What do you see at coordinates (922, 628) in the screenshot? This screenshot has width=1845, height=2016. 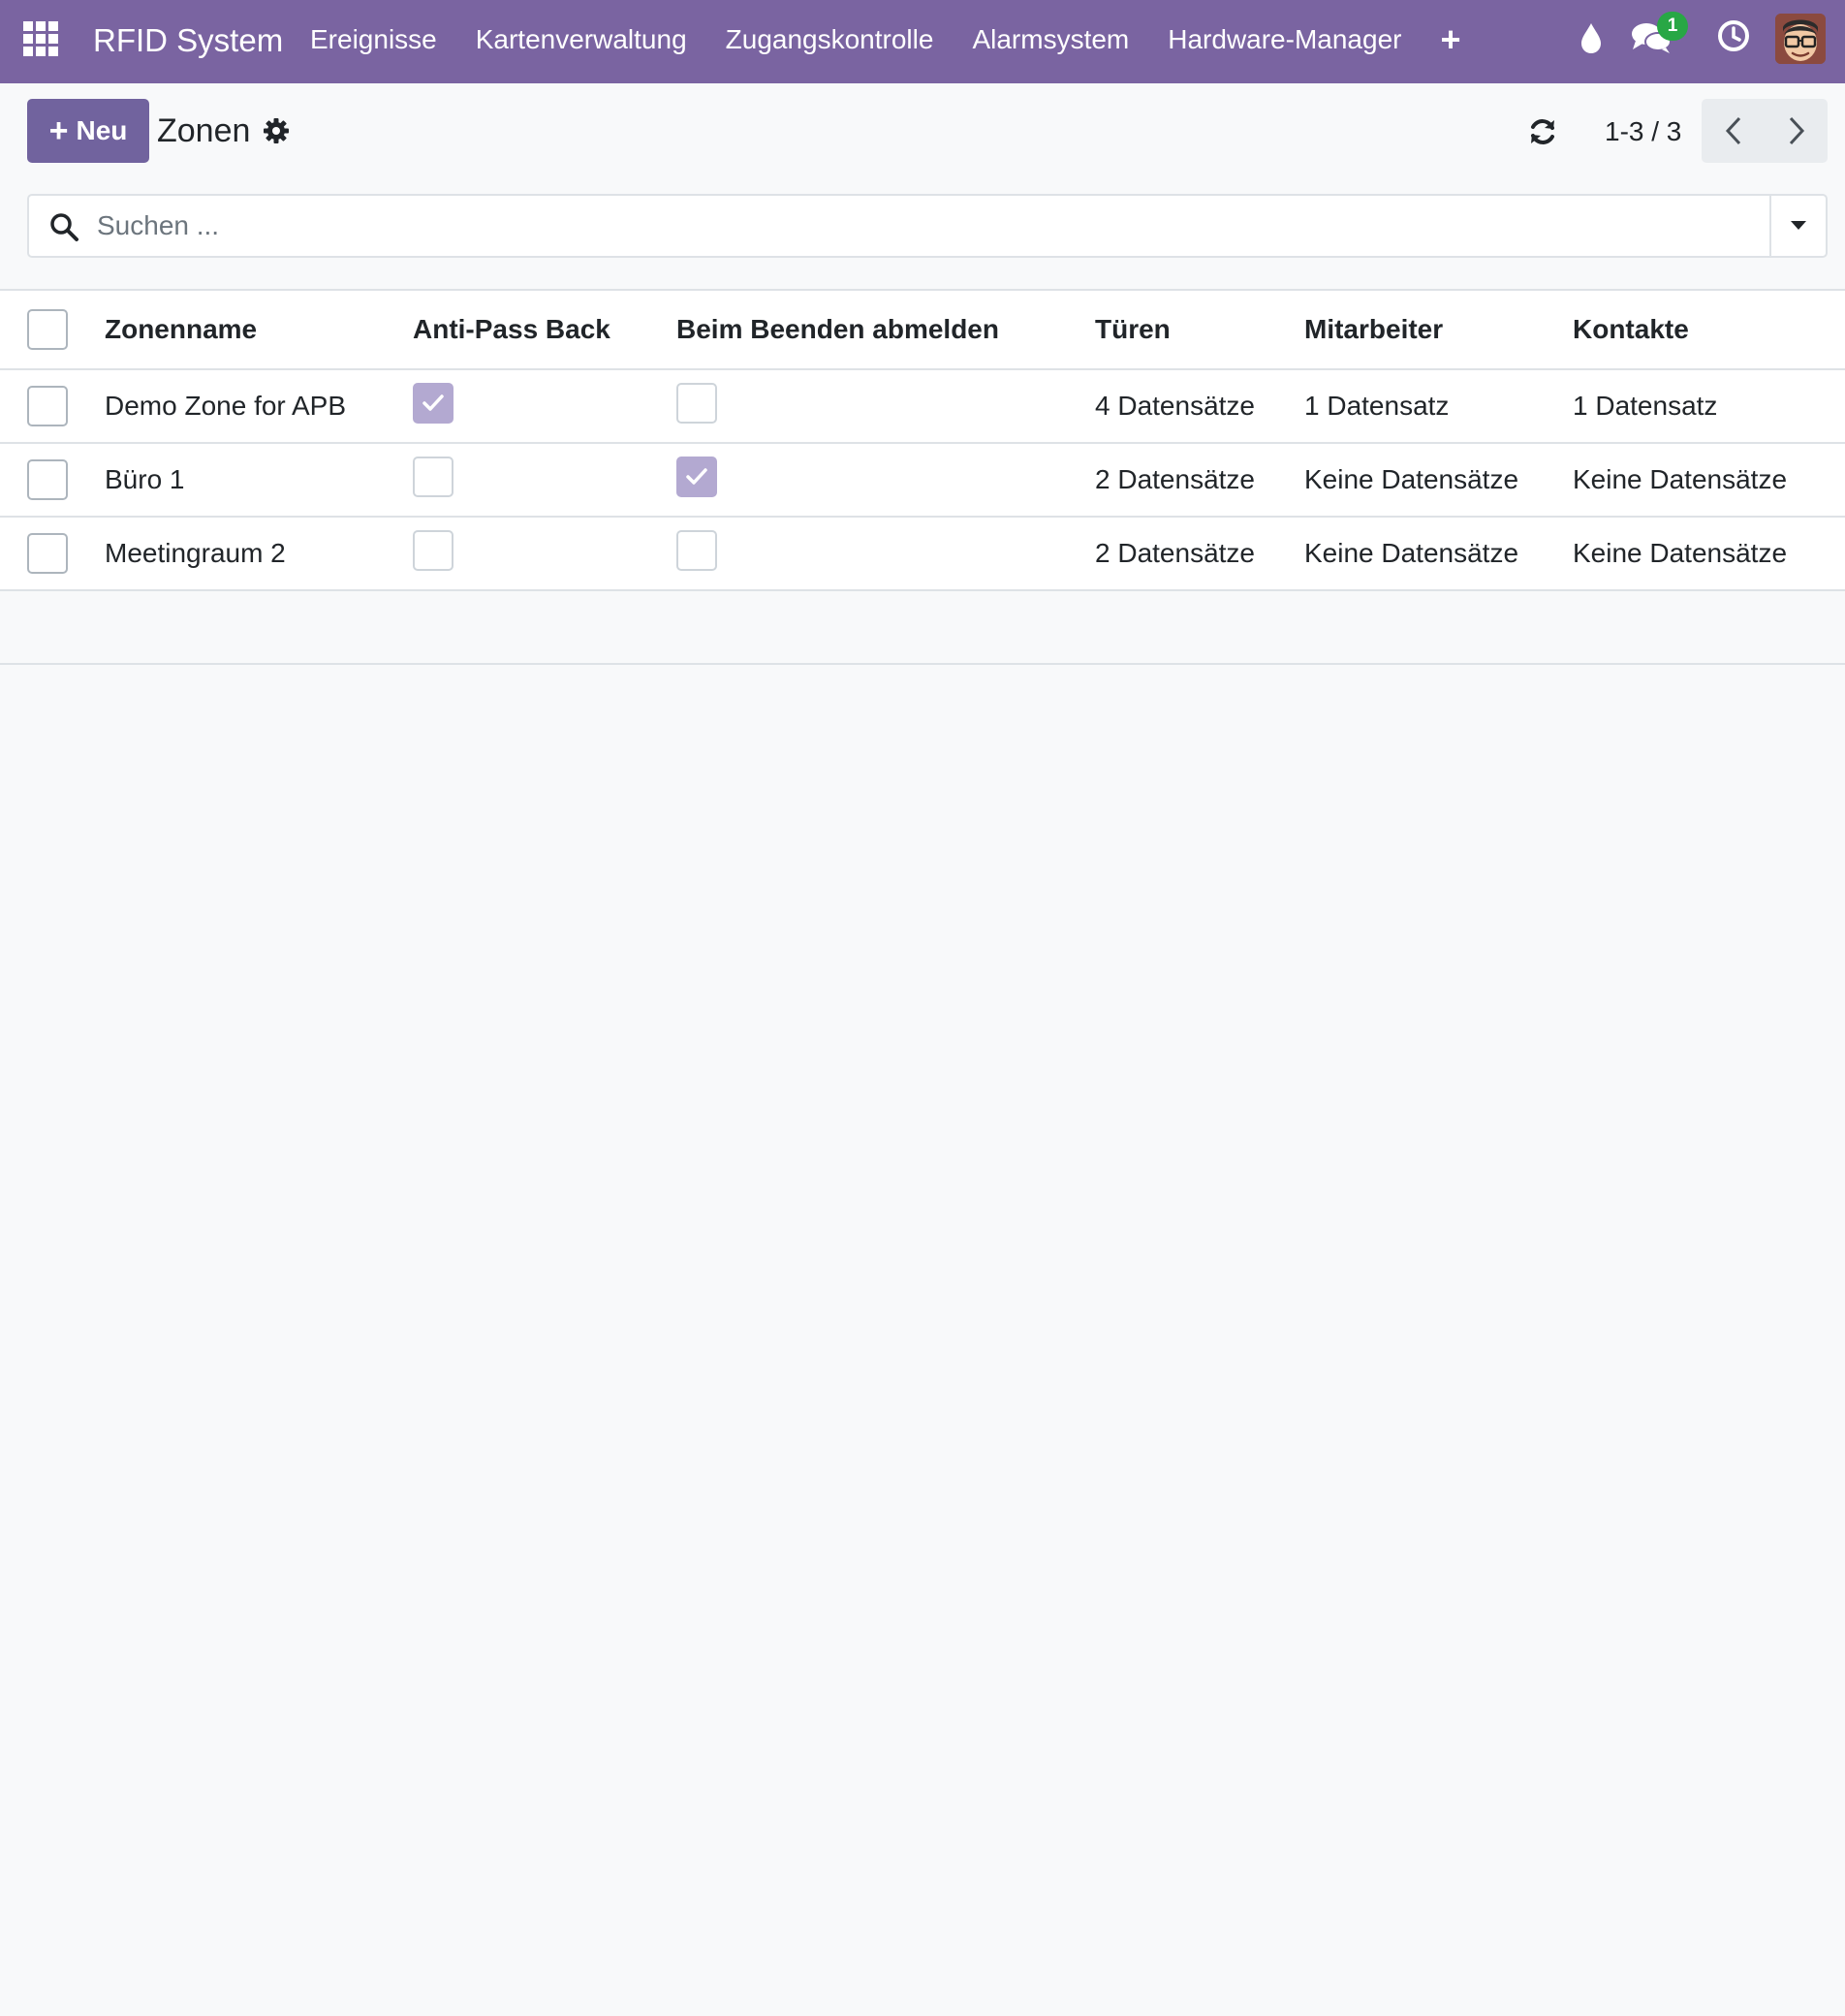 I see `empty-row` at bounding box center [922, 628].